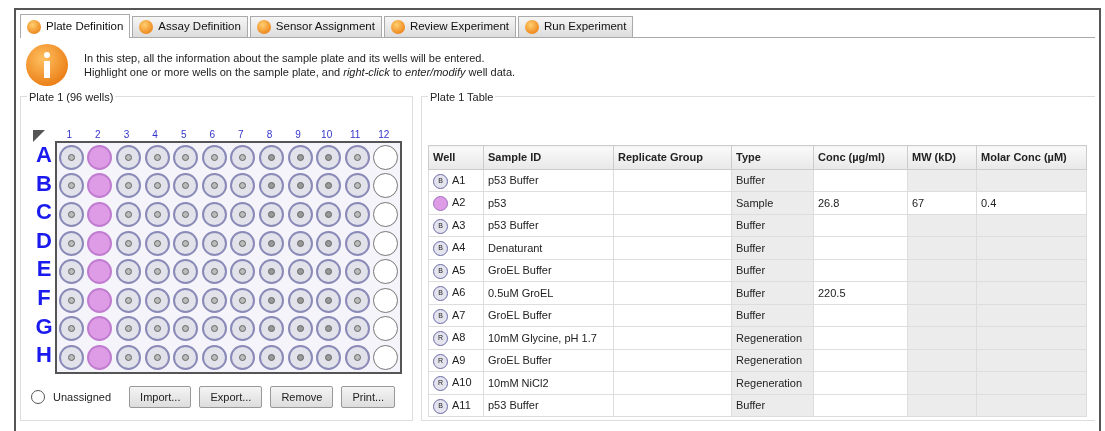  I want to click on tab: Sensor Assignment, so click(315, 26).